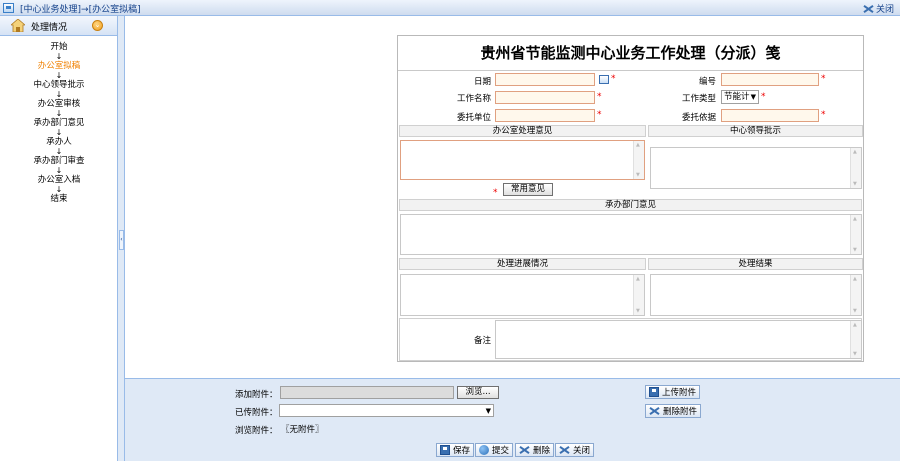  I want to click on entrust-unit-required-mark: *, so click(599, 115).